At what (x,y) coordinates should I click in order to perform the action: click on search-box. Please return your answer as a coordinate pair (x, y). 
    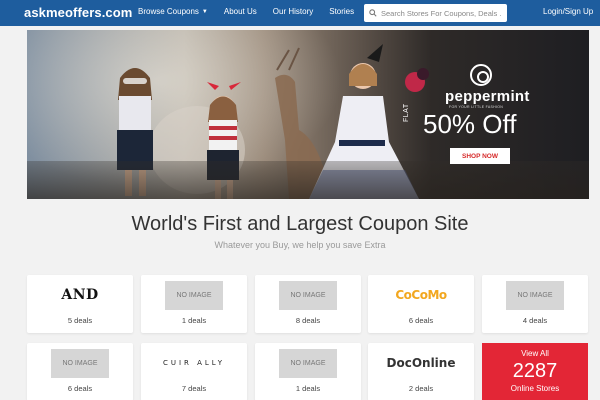
    Looking at the image, I should click on (435, 13).